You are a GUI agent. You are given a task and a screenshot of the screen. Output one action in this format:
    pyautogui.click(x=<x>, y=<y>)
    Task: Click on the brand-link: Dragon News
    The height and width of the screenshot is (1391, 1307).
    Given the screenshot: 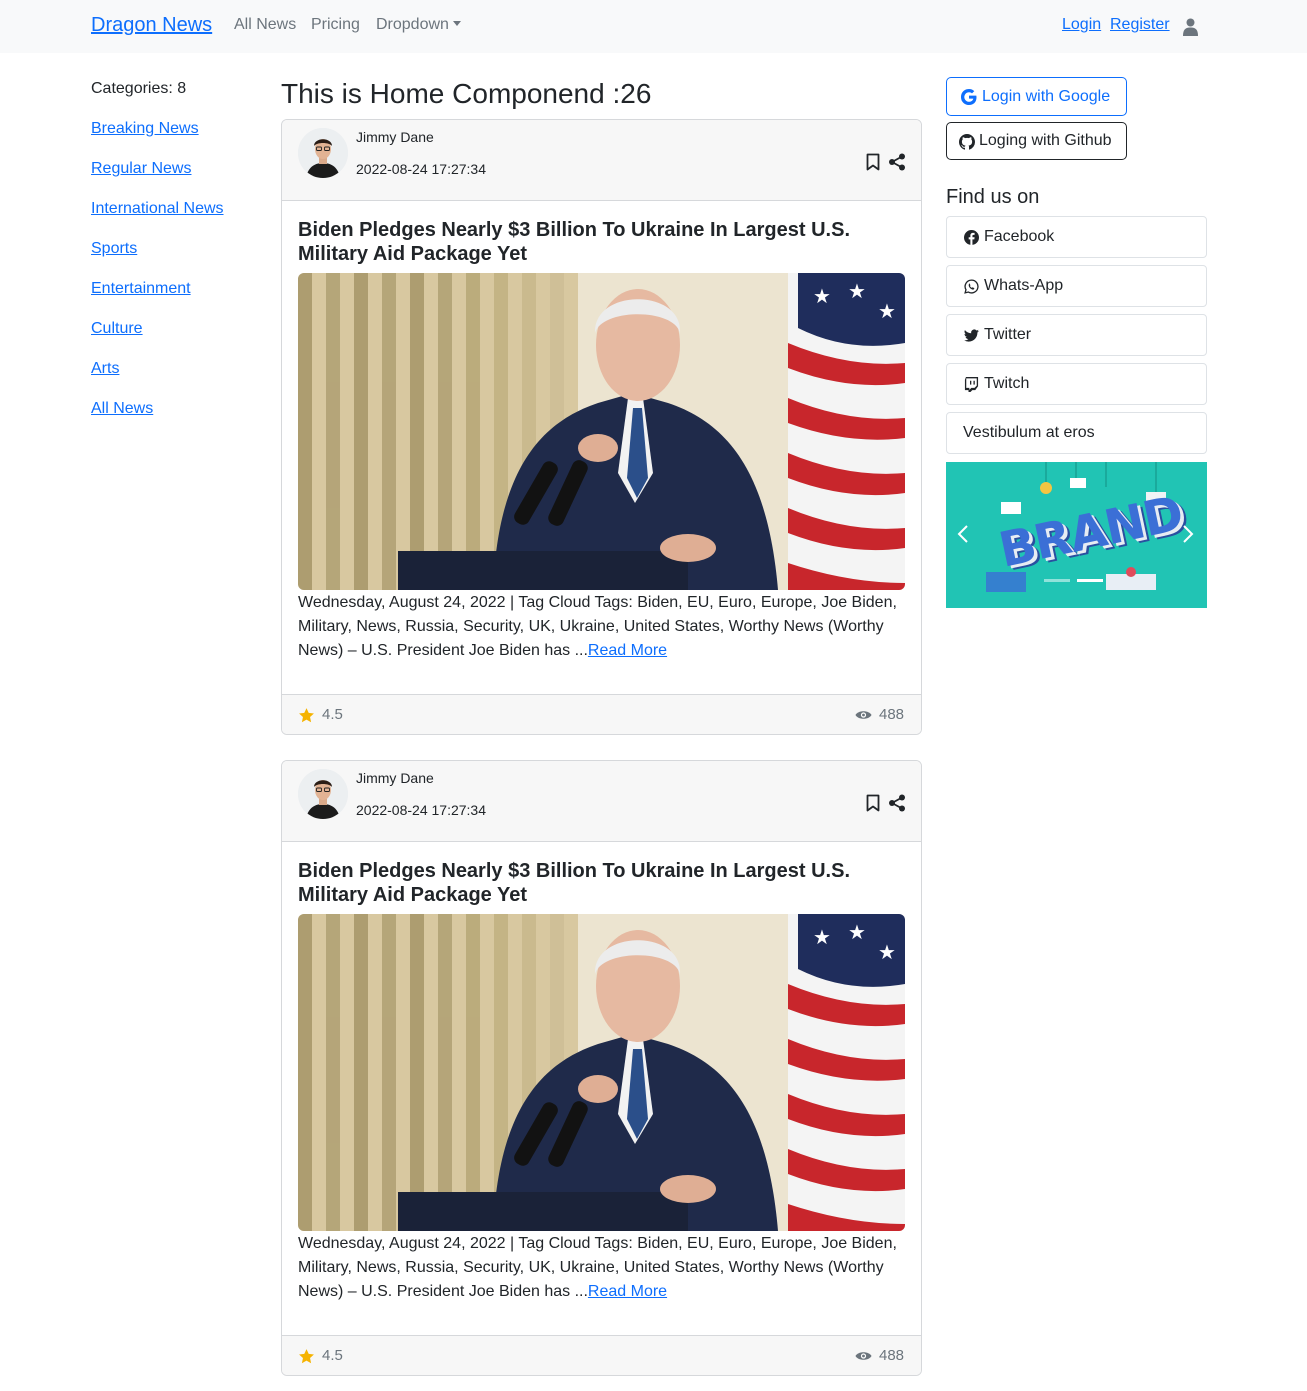 What is the action you would take?
    pyautogui.click(x=151, y=25)
    